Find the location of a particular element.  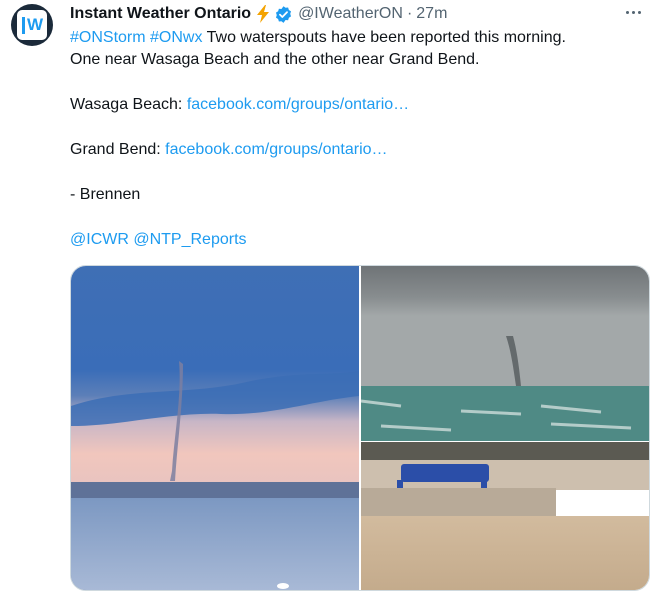

avatar: W is located at coordinates (32, 25).